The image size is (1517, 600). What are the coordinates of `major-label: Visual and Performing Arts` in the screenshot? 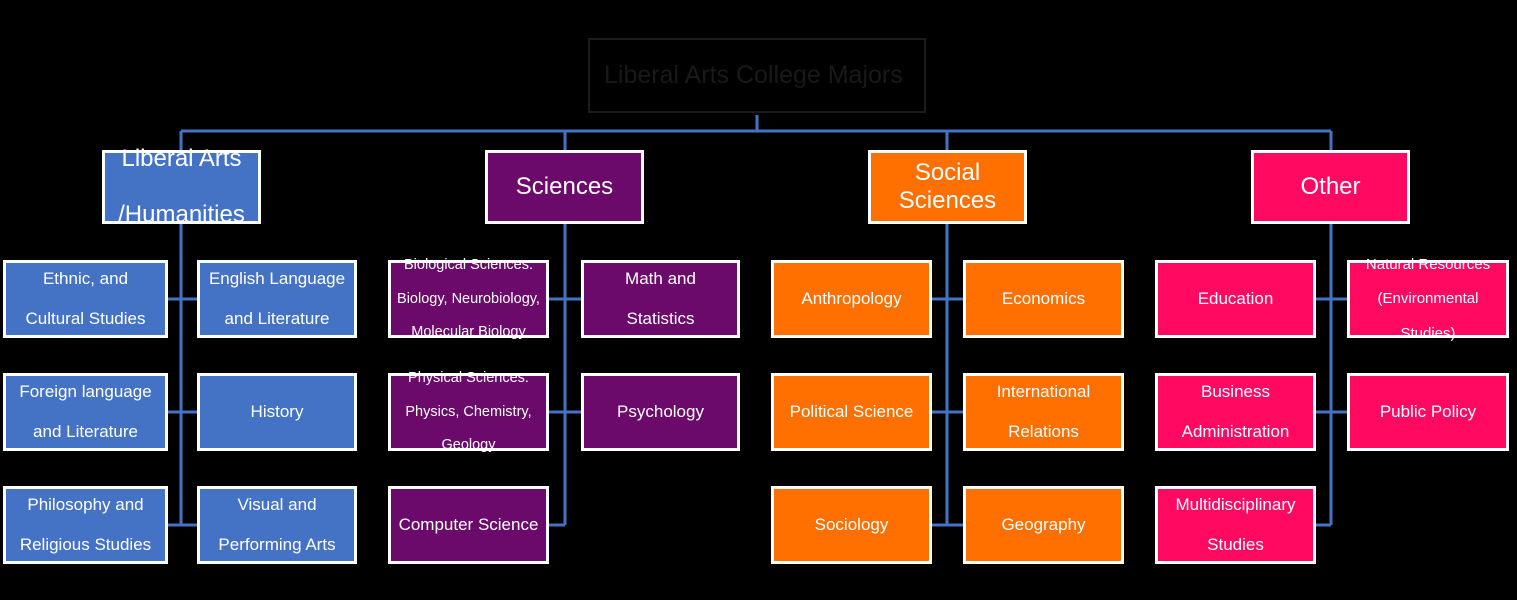 It's located at (277, 524).